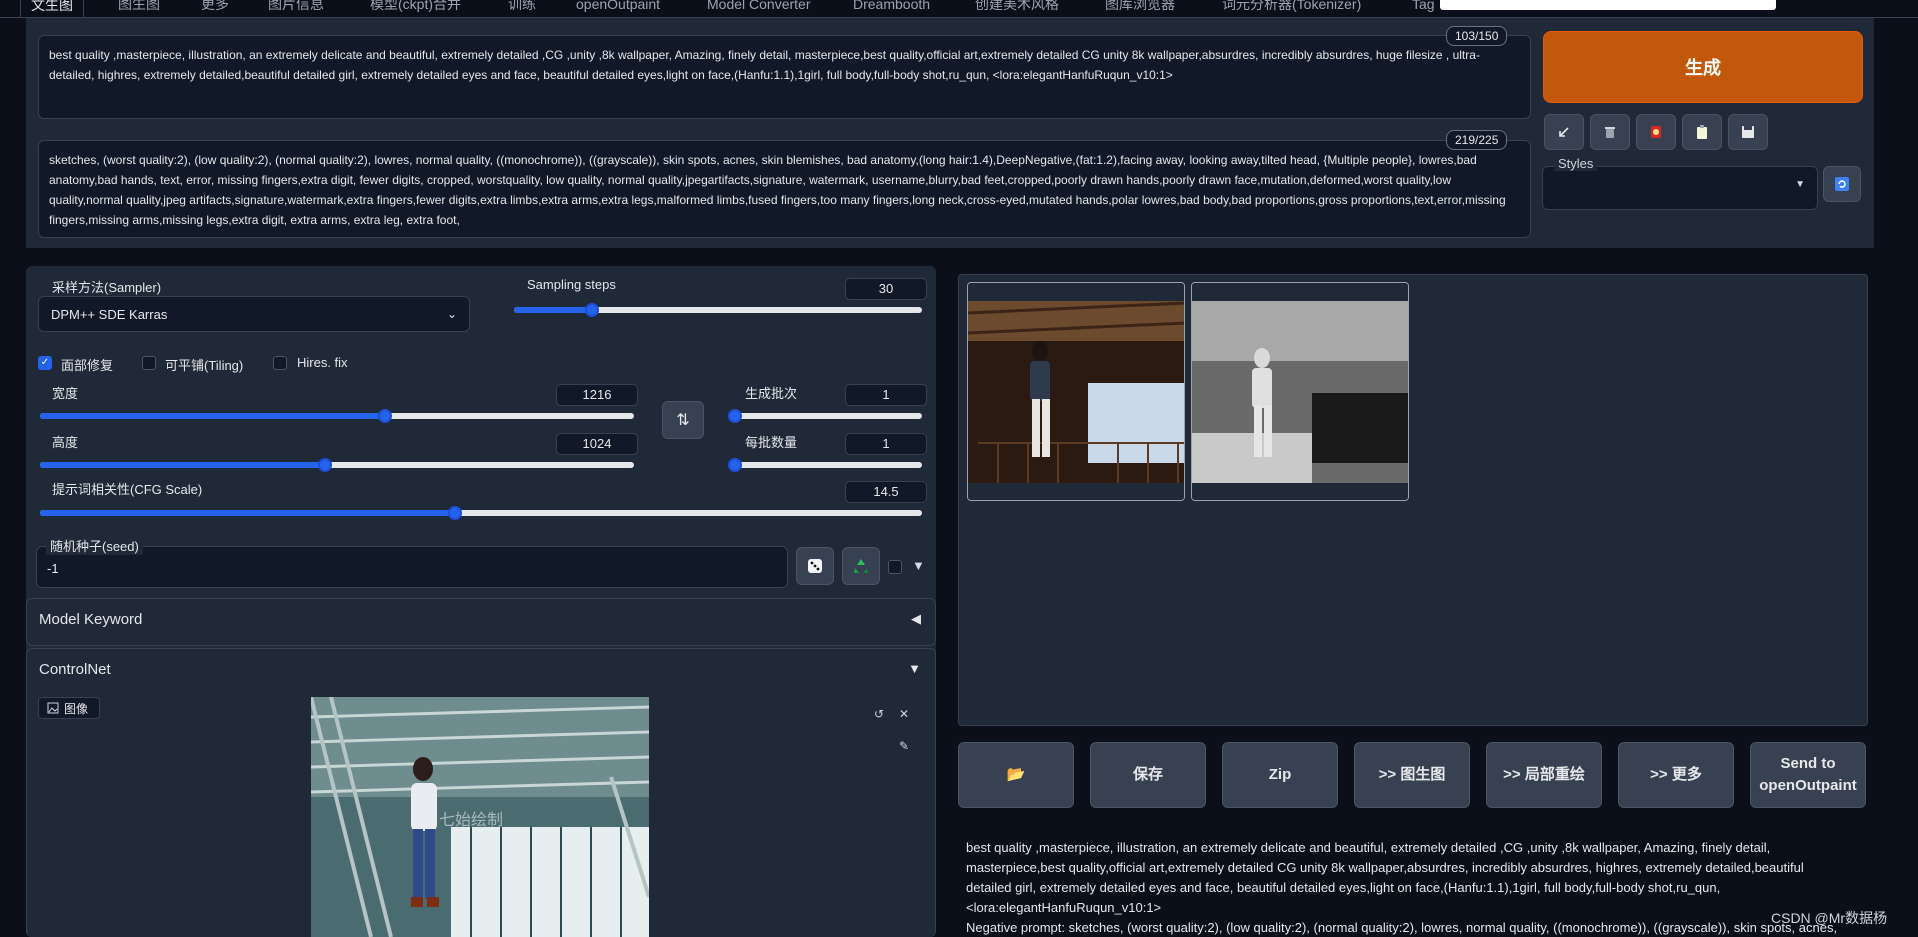 This screenshot has width=1918, height=937. What do you see at coordinates (1800, 184) in the screenshot?
I see `chevron-down-icon: ▼` at bounding box center [1800, 184].